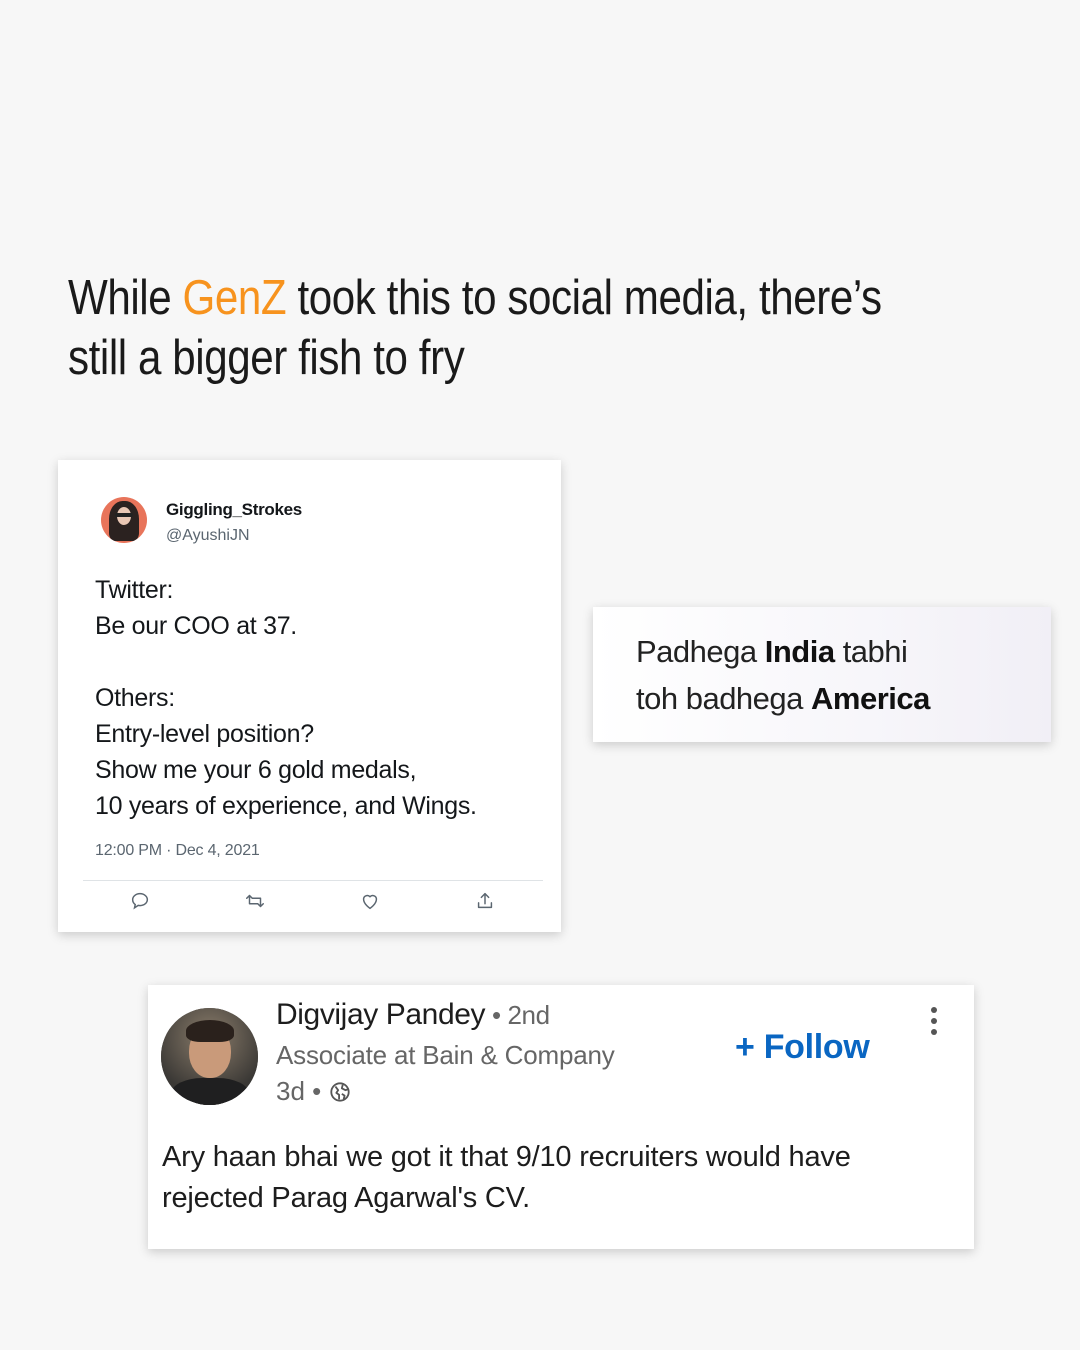  I want to click on tweet-display-name: Giggling_Strokes, so click(234, 510).